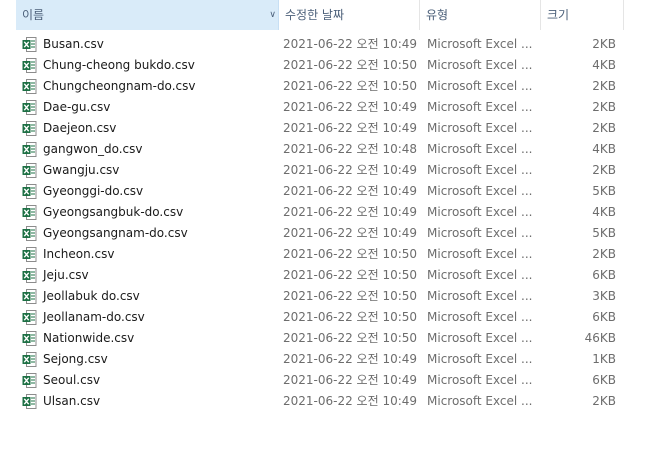  Describe the element at coordinates (79, 254) in the screenshot. I see `file-name: Incheon.csv` at that location.